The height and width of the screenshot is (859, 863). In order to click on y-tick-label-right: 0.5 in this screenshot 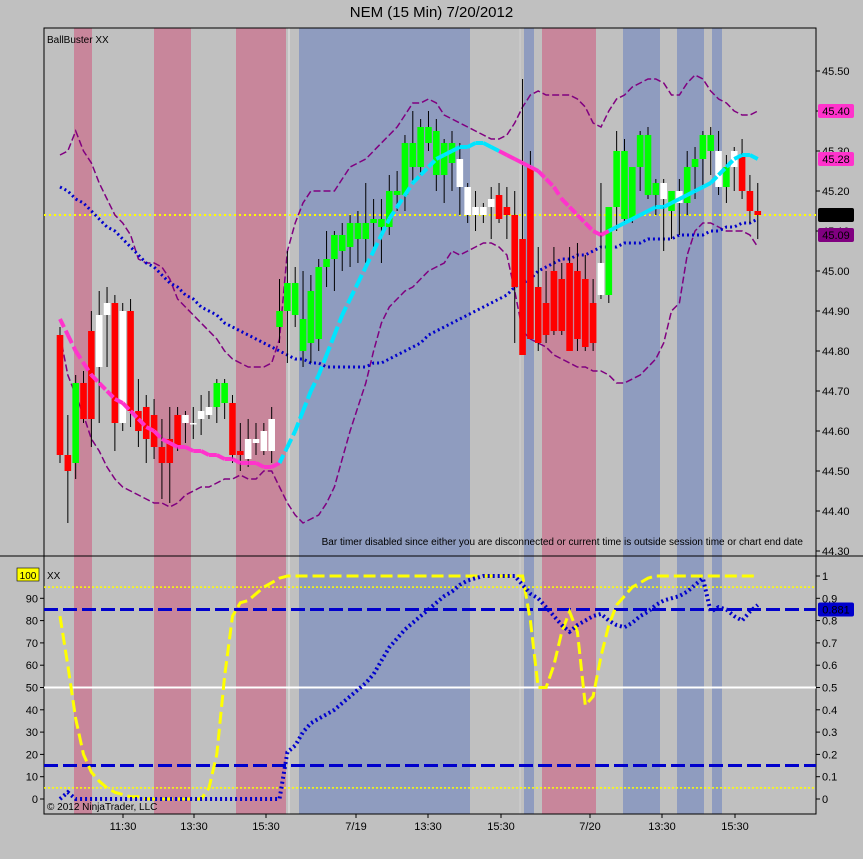, I will do `click(829, 689)`.